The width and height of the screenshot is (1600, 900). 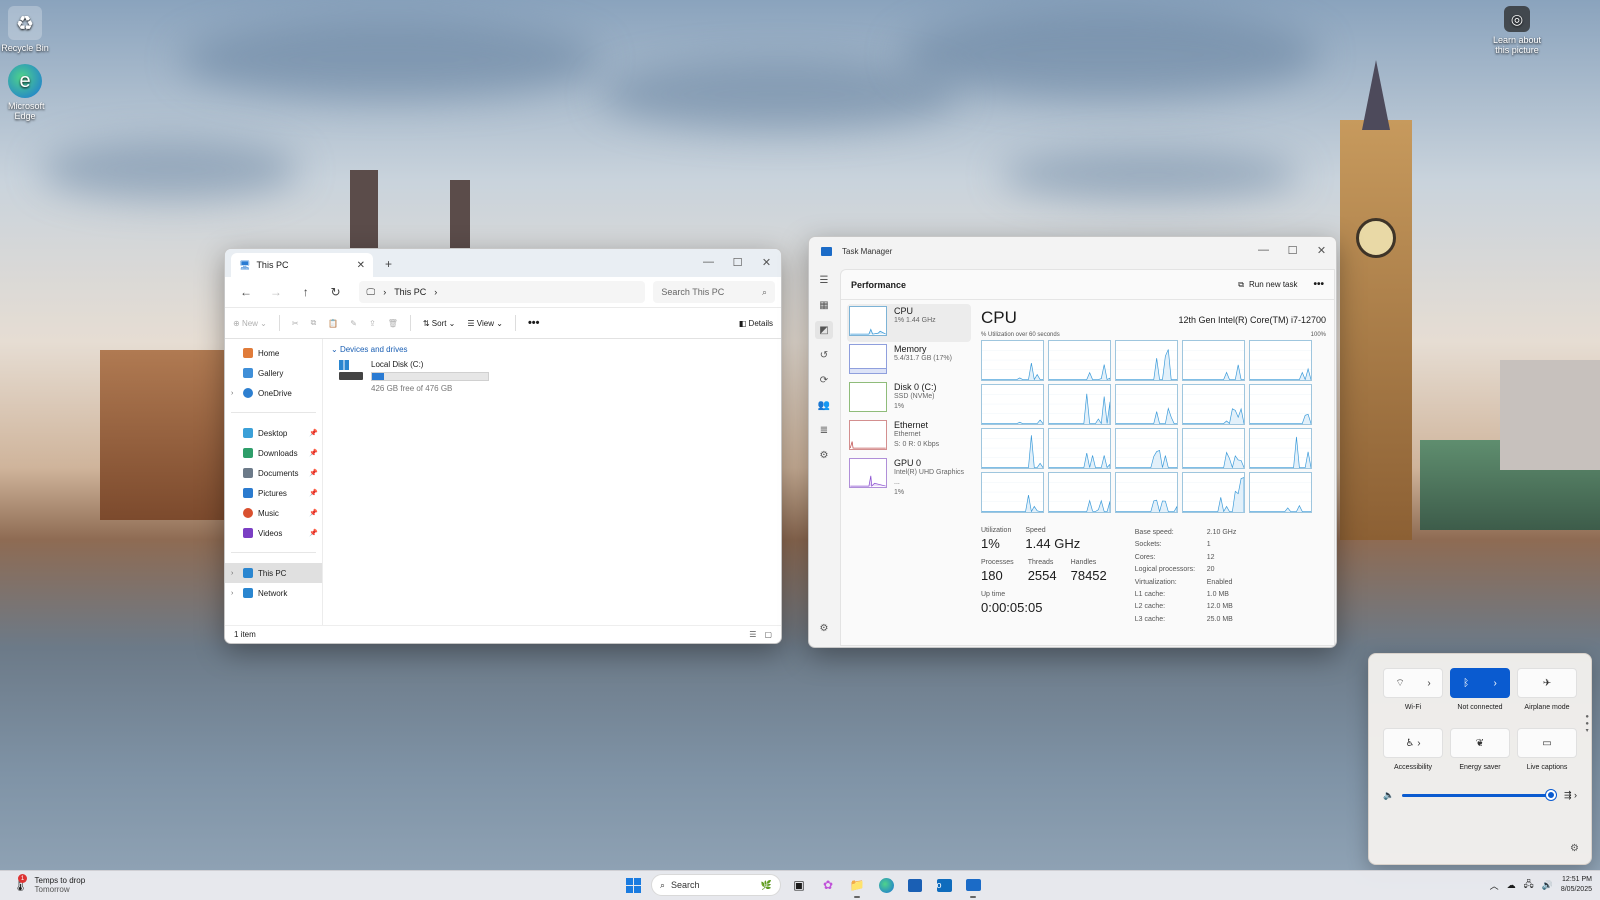 What do you see at coordinates (1529, 885) in the screenshot?
I see `network-icon: 🖧` at bounding box center [1529, 885].